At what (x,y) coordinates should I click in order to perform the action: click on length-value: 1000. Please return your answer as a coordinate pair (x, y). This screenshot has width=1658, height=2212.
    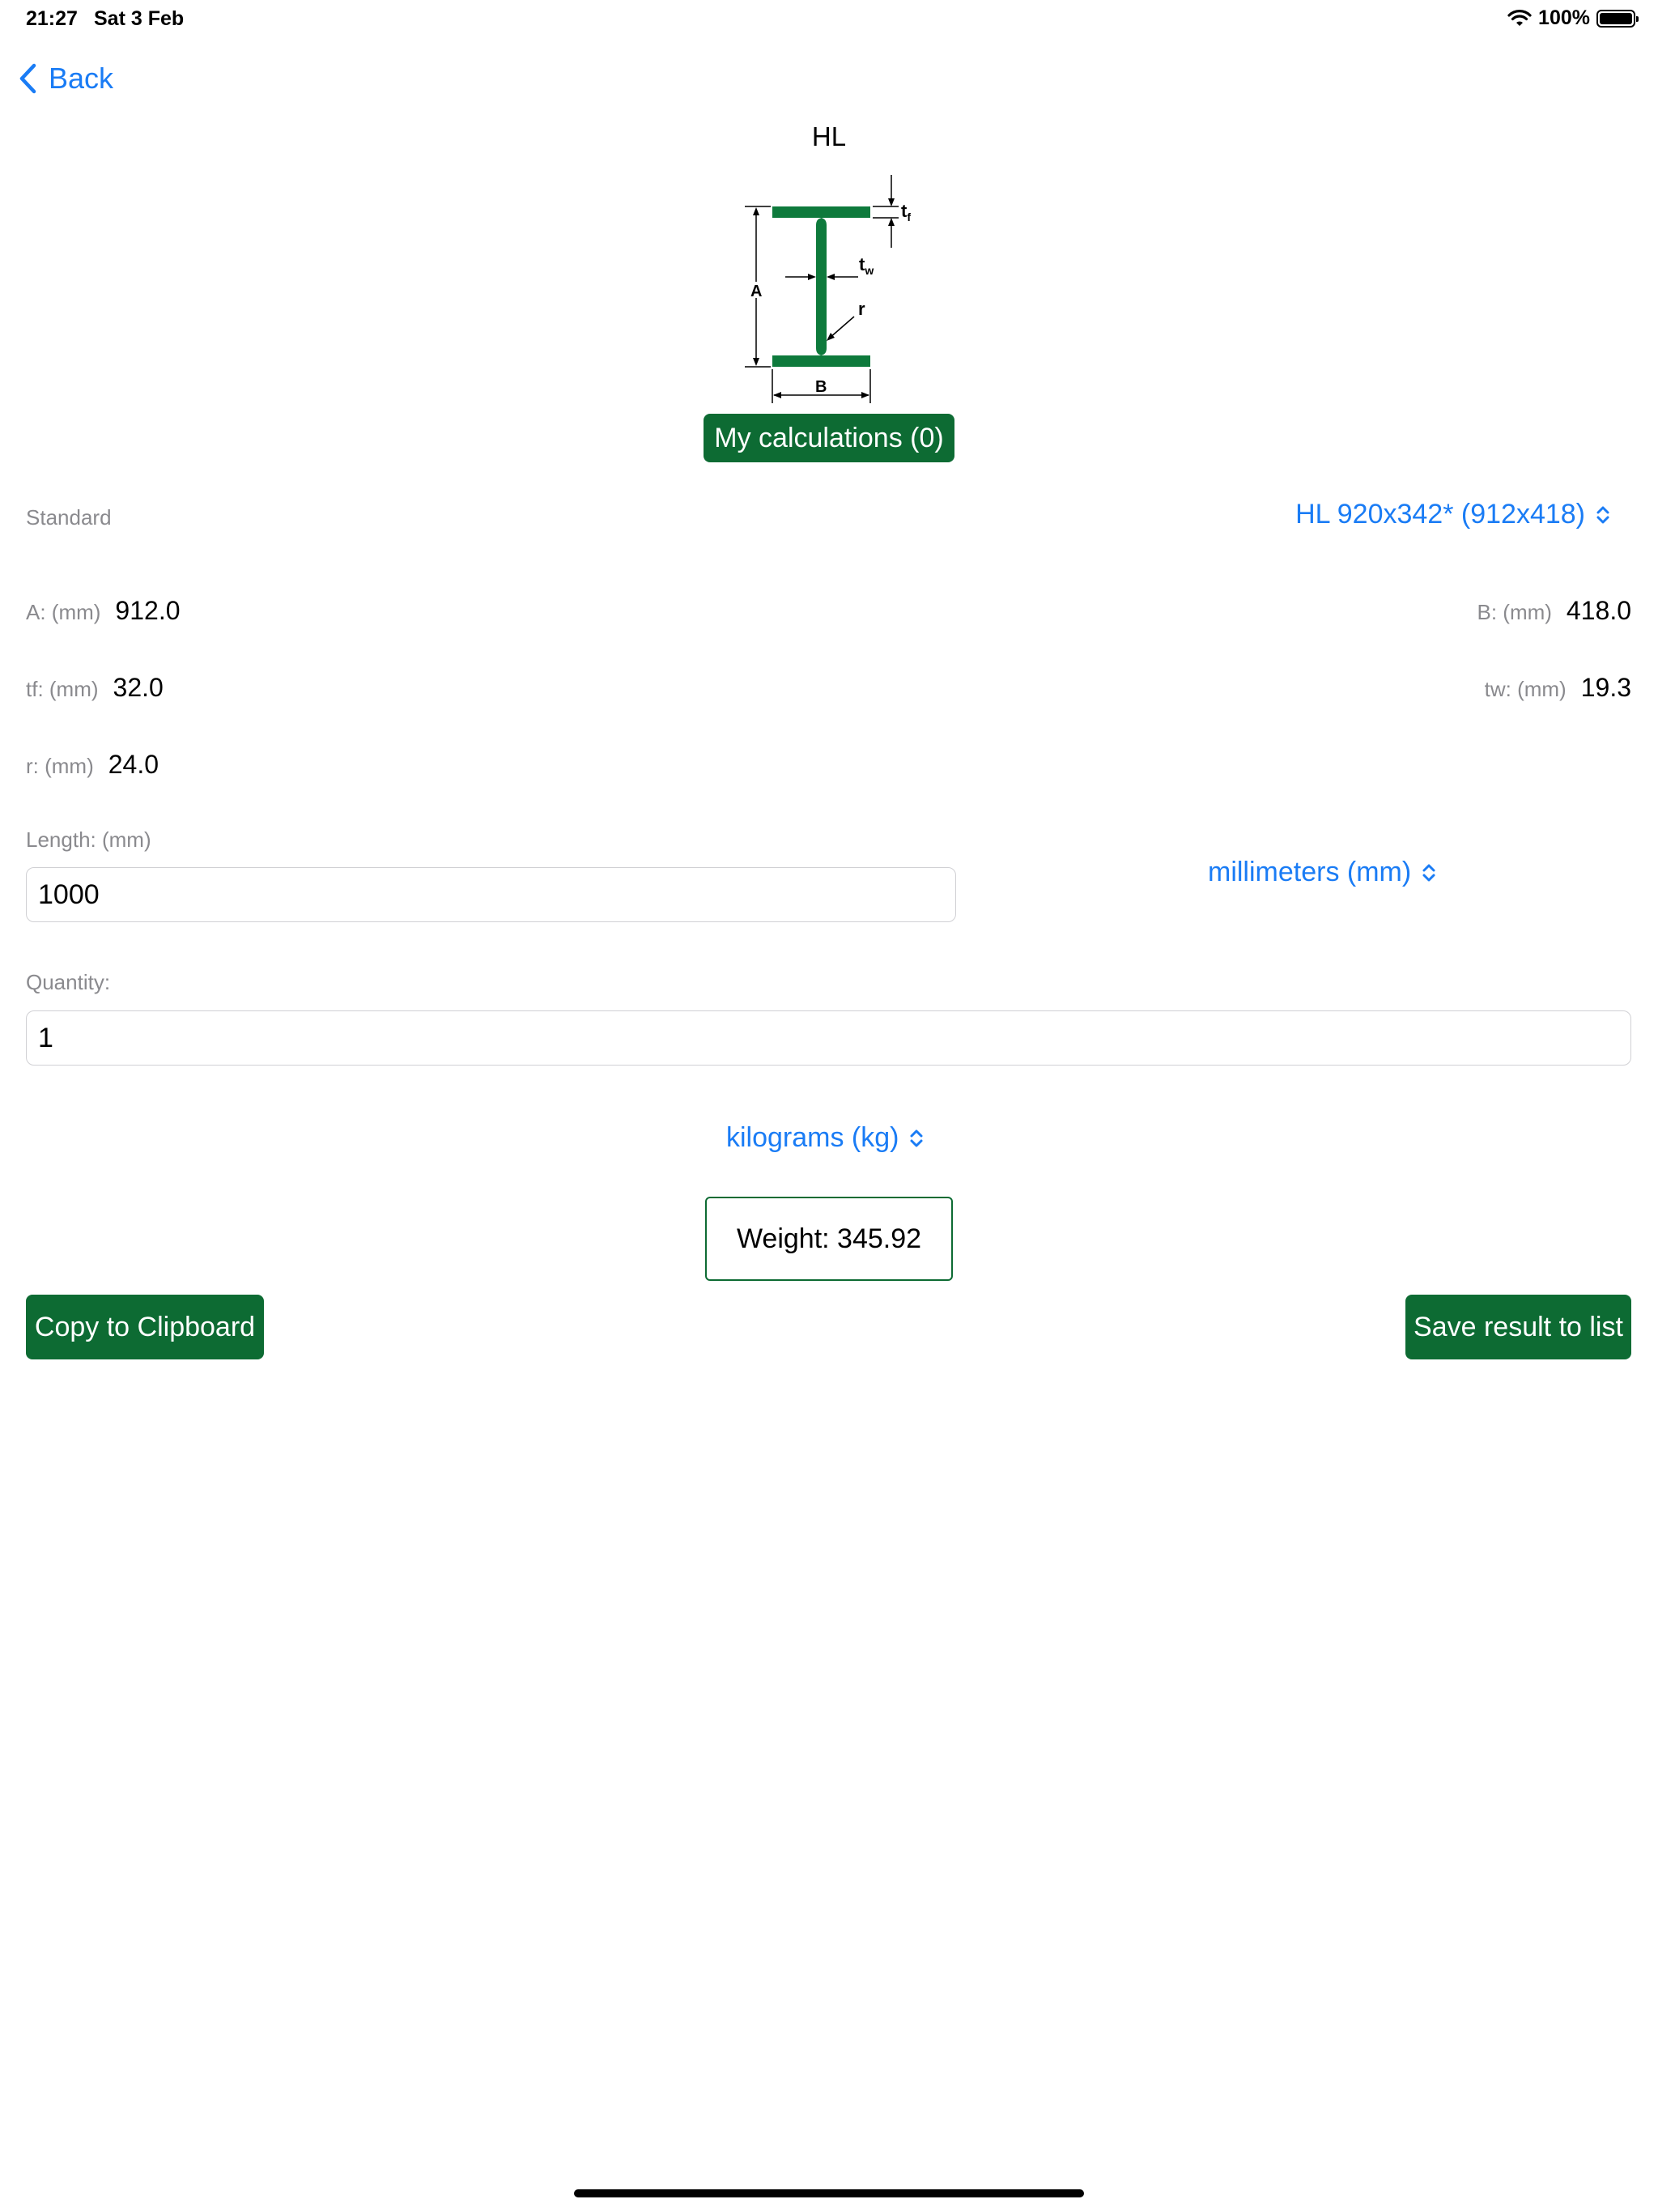
    Looking at the image, I should click on (69, 894).